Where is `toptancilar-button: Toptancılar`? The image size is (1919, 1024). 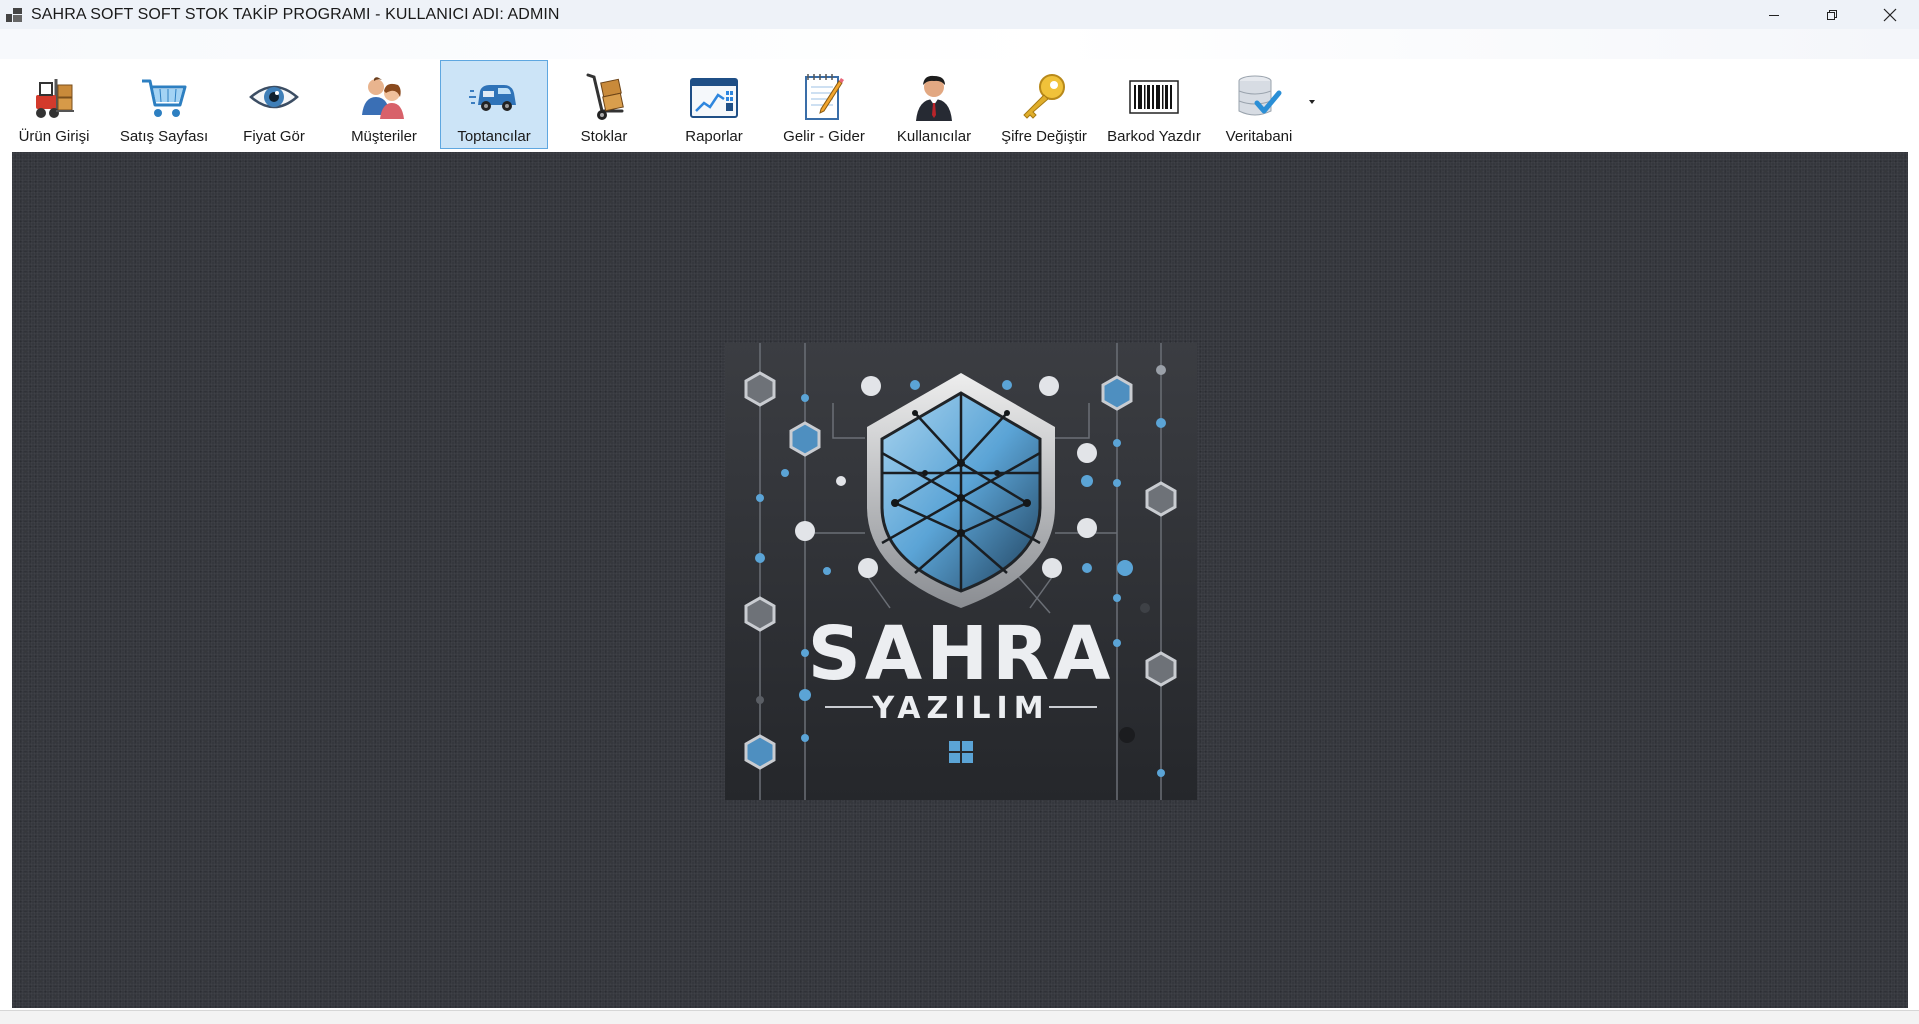
toptancilar-button: Toptancılar is located at coordinates (494, 104).